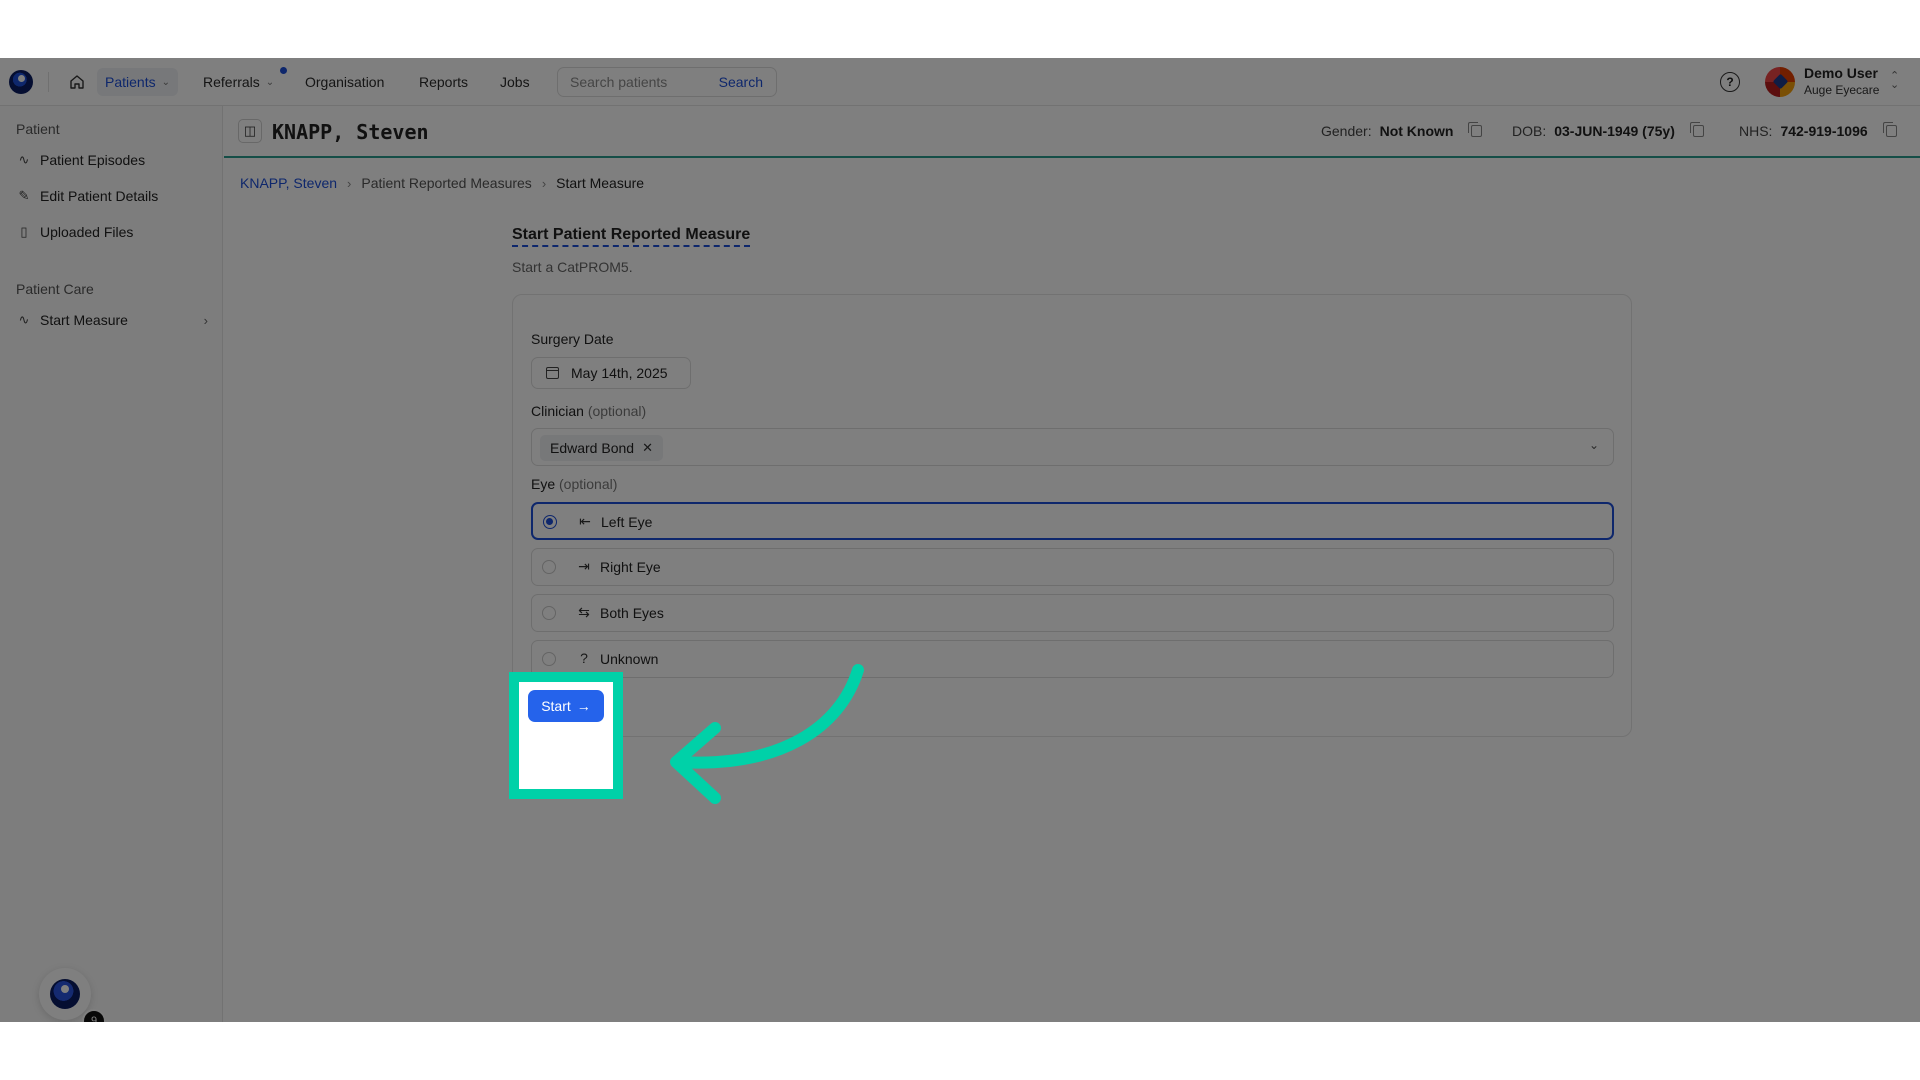 The image size is (1920, 1080). Describe the element at coordinates (1894, 81) in the screenshot. I see `chevron-up-down-icon: ⌃ ⌄` at that location.